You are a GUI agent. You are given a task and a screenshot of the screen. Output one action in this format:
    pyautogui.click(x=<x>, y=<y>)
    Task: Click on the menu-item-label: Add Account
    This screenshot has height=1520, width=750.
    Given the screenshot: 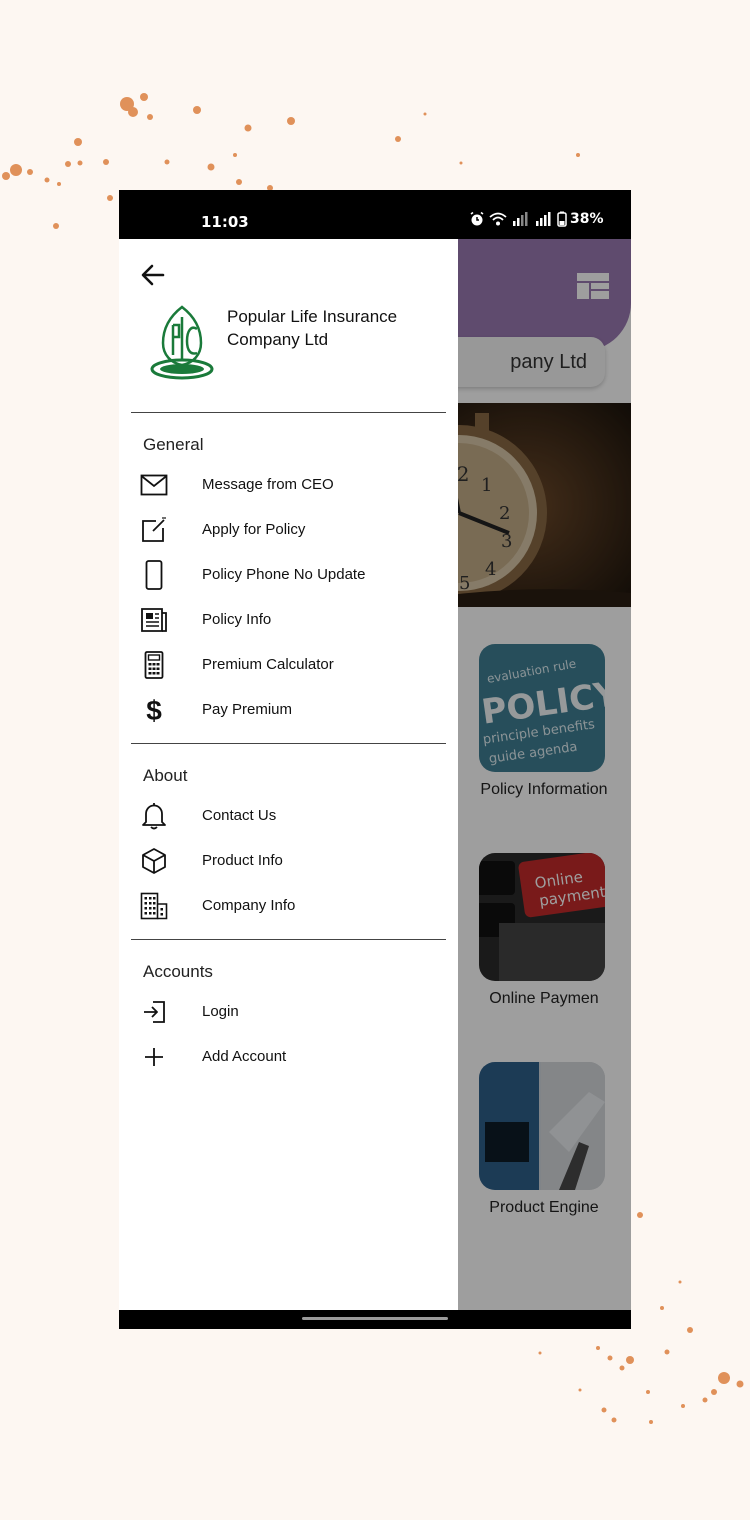 What is the action you would take?
    pyautogui.click(x=244, y=1056)
    